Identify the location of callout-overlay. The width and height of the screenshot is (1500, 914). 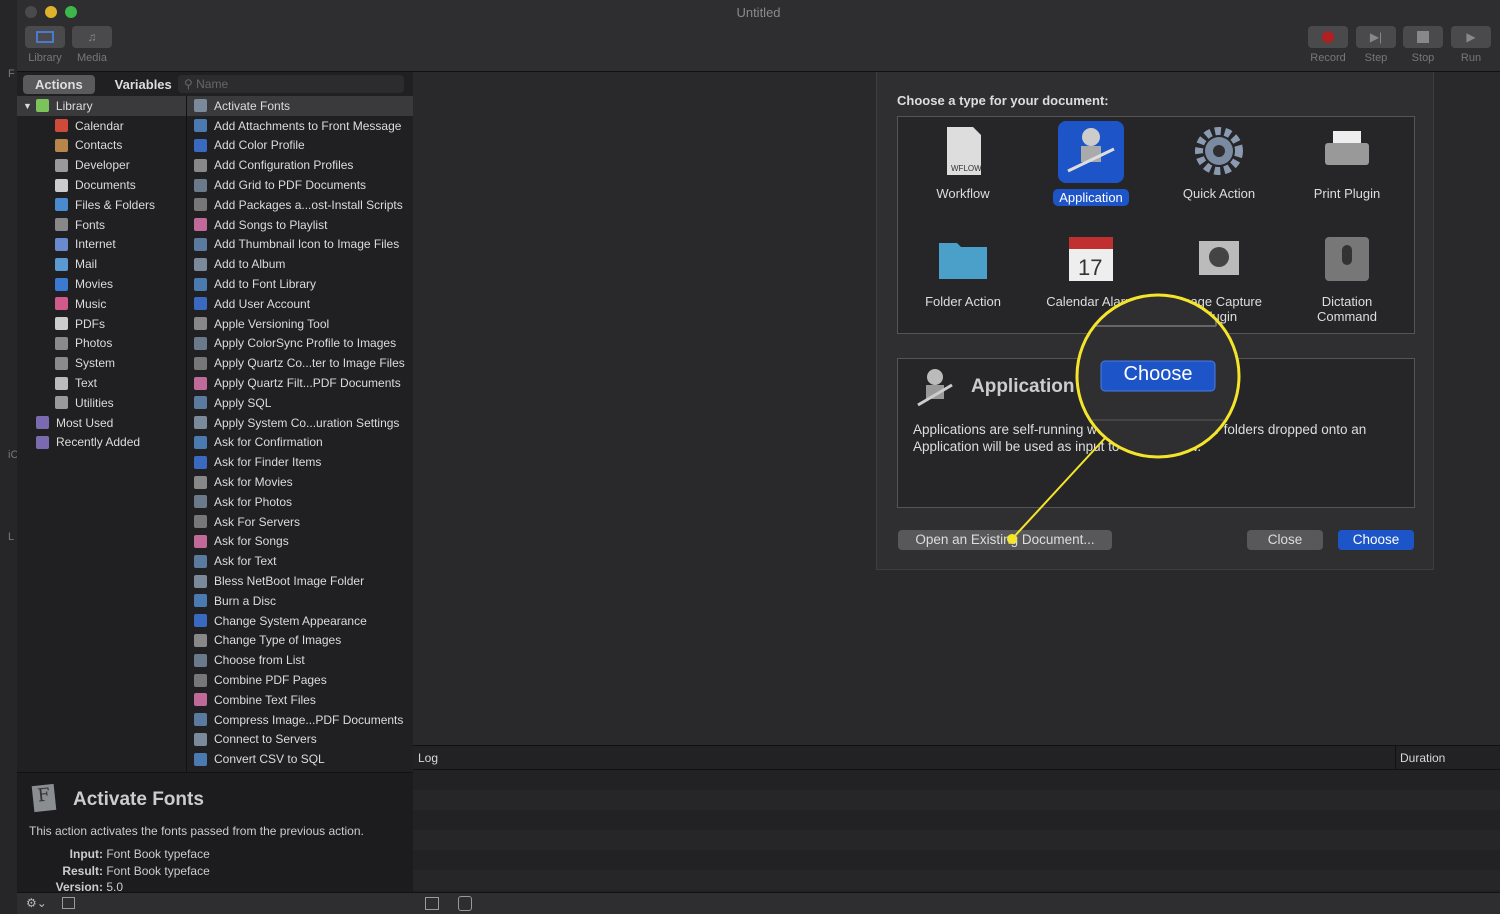
(1124, 418).